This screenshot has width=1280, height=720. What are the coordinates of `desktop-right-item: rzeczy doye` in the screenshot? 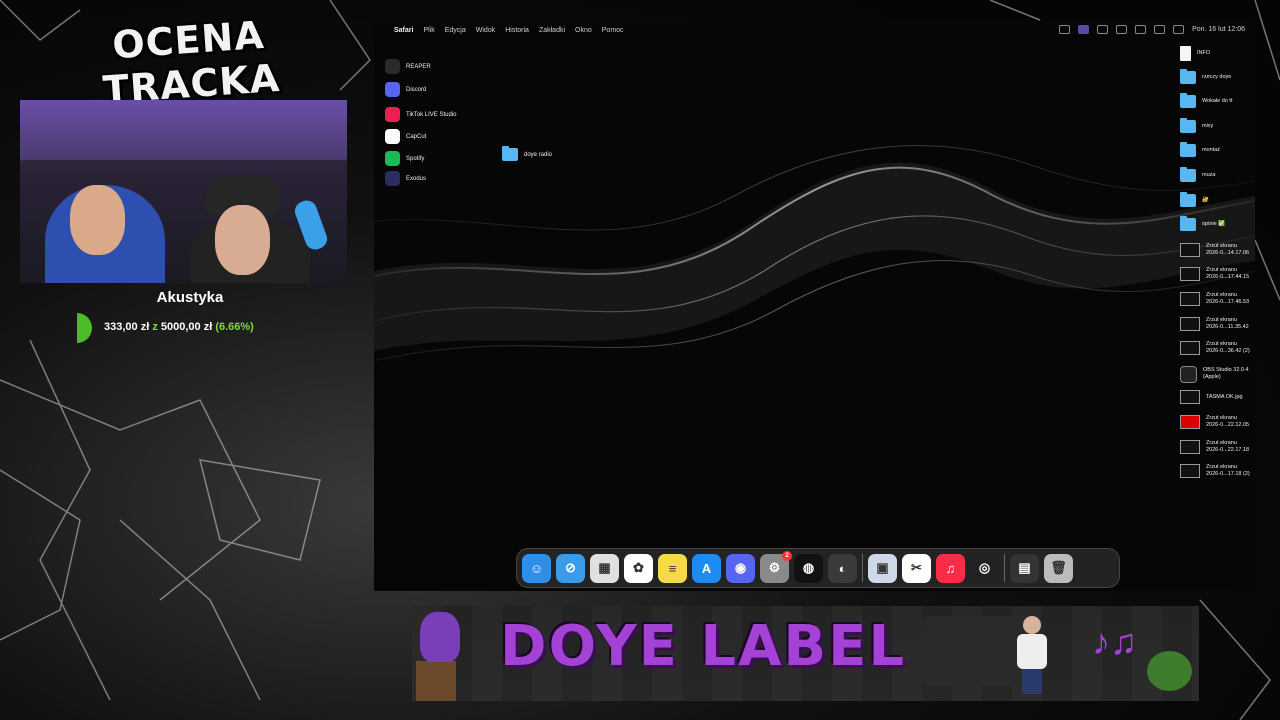 It's located at (1205, 76).